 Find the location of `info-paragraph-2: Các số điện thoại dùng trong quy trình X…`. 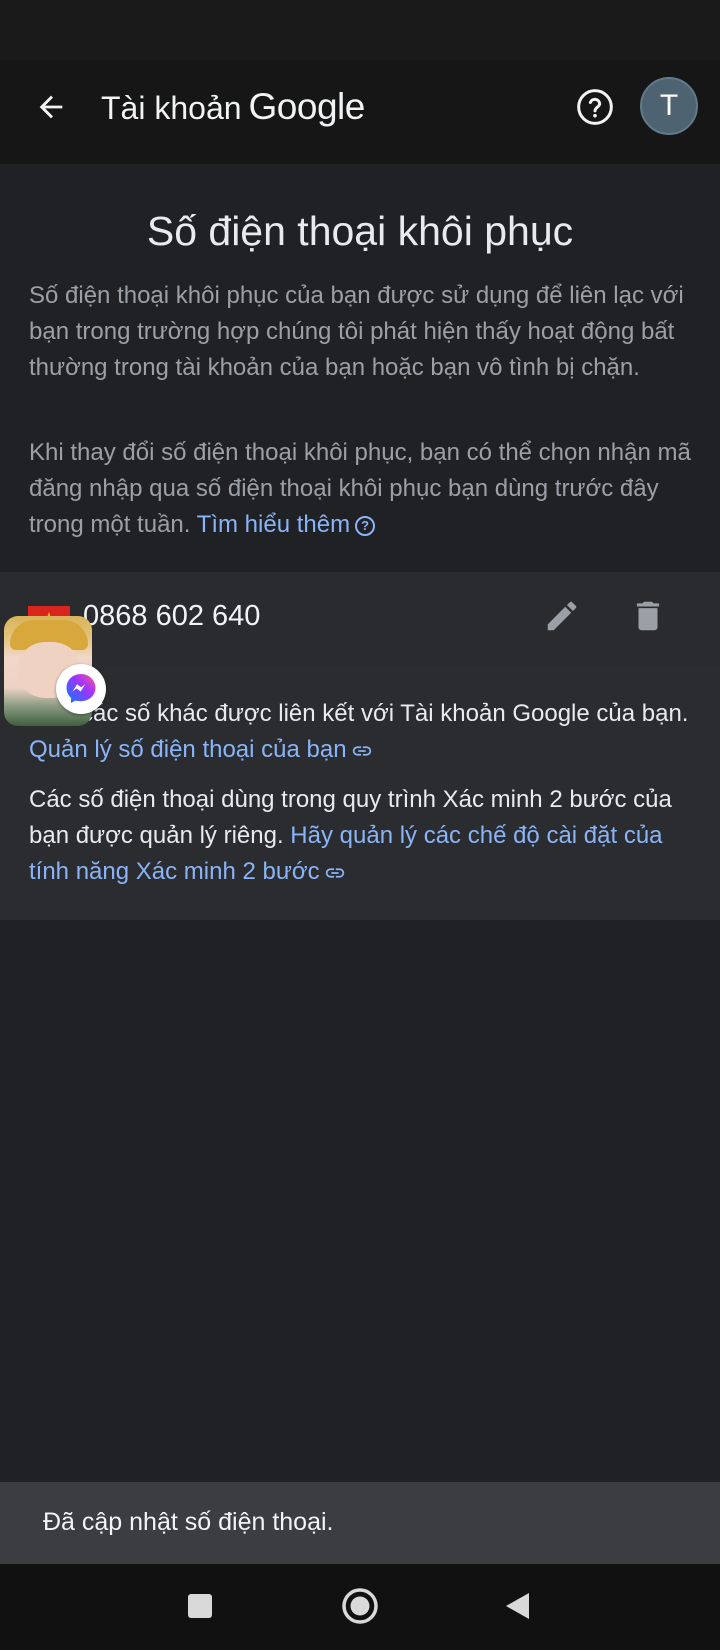

info-paragraph-2: Các số điện thoại dùng trong quy trình X… is located at coordinates (363, 836).